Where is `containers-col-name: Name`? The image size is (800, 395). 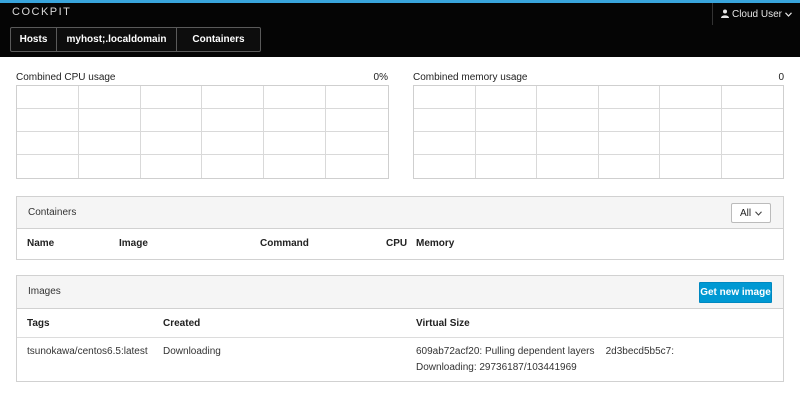
containers-col-name: Name is located at coordinates (40, 243).